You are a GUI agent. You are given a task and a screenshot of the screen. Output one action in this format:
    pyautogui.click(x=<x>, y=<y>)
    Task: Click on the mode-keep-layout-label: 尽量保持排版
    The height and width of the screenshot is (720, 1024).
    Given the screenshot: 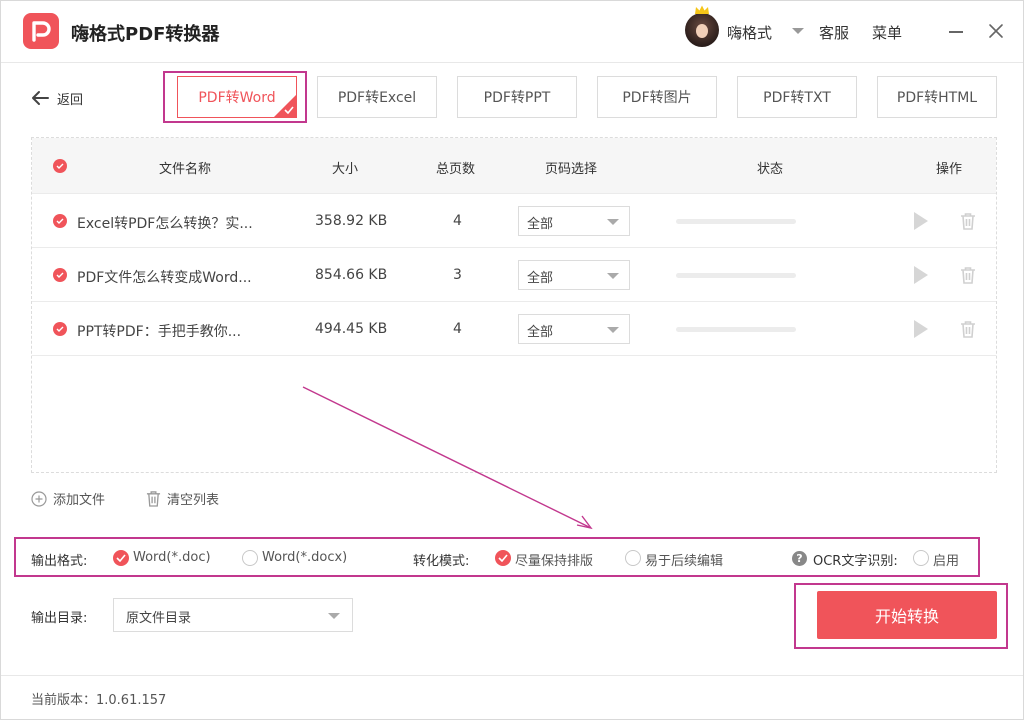 What is the action you would take?
    pyautogui.click(x=554, y=559)
    